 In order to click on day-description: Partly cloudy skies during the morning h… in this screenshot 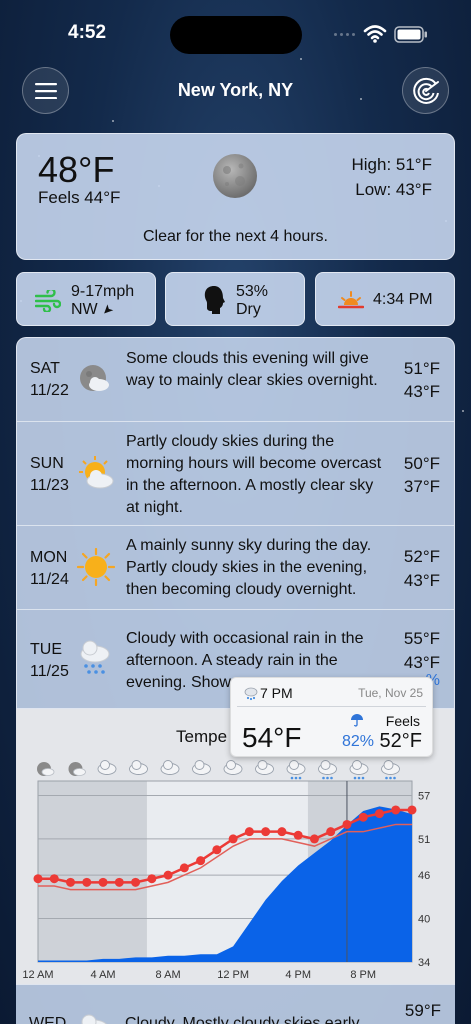, I will do `click(254, 474)`.